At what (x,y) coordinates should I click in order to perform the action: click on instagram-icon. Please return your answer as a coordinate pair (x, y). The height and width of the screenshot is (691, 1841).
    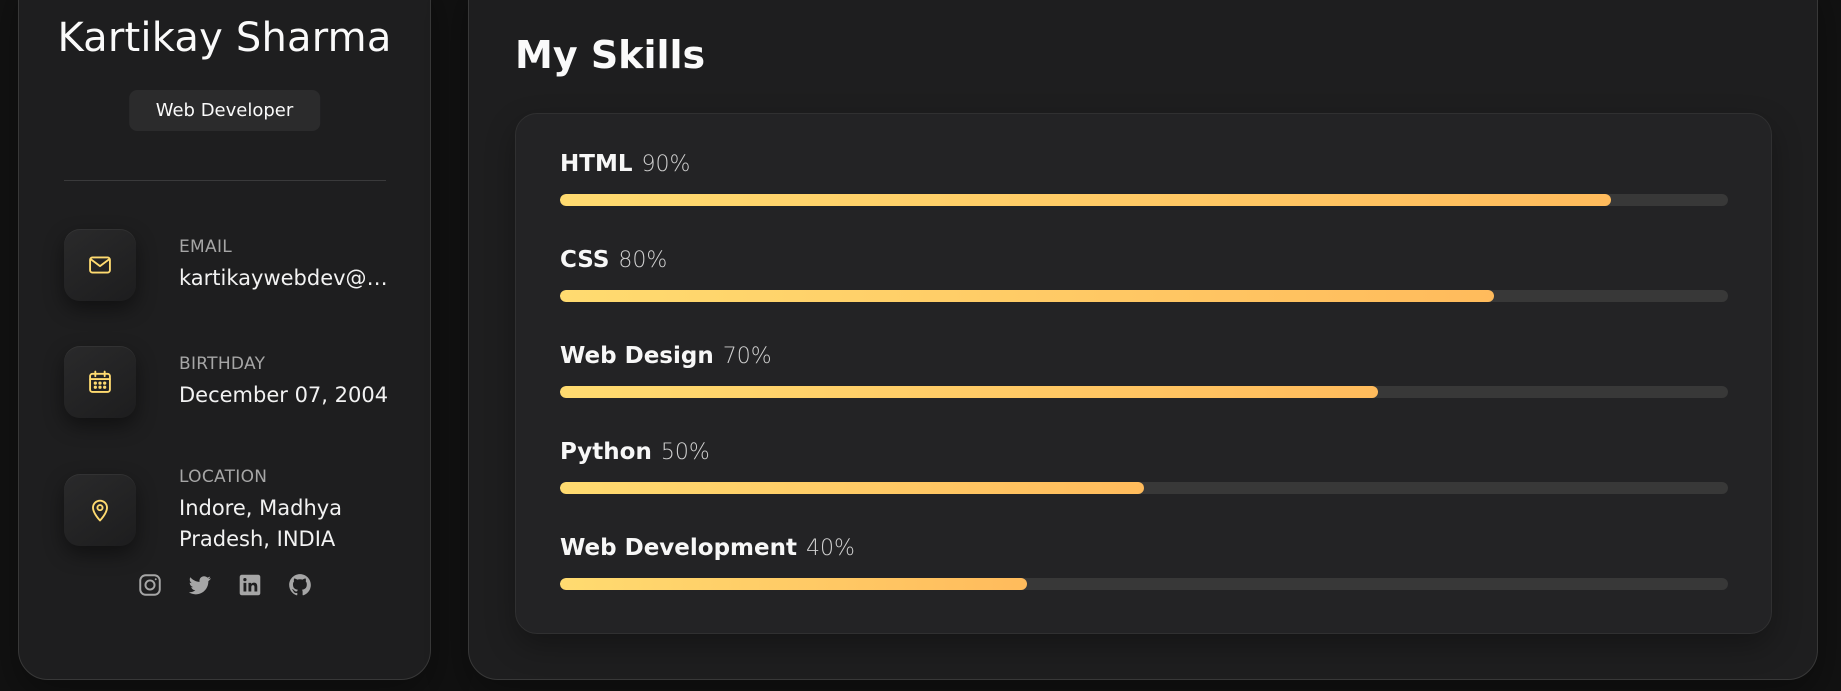
    Looking at the image, I should click on (150, 585).